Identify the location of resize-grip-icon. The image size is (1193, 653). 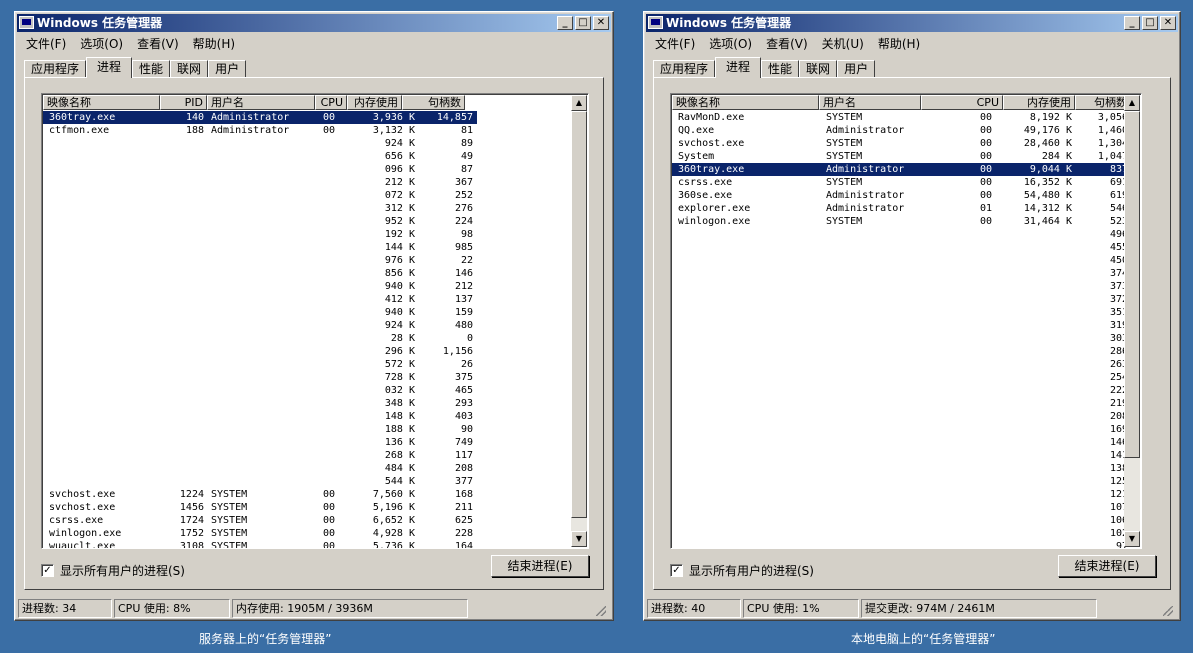
(1137, 608).